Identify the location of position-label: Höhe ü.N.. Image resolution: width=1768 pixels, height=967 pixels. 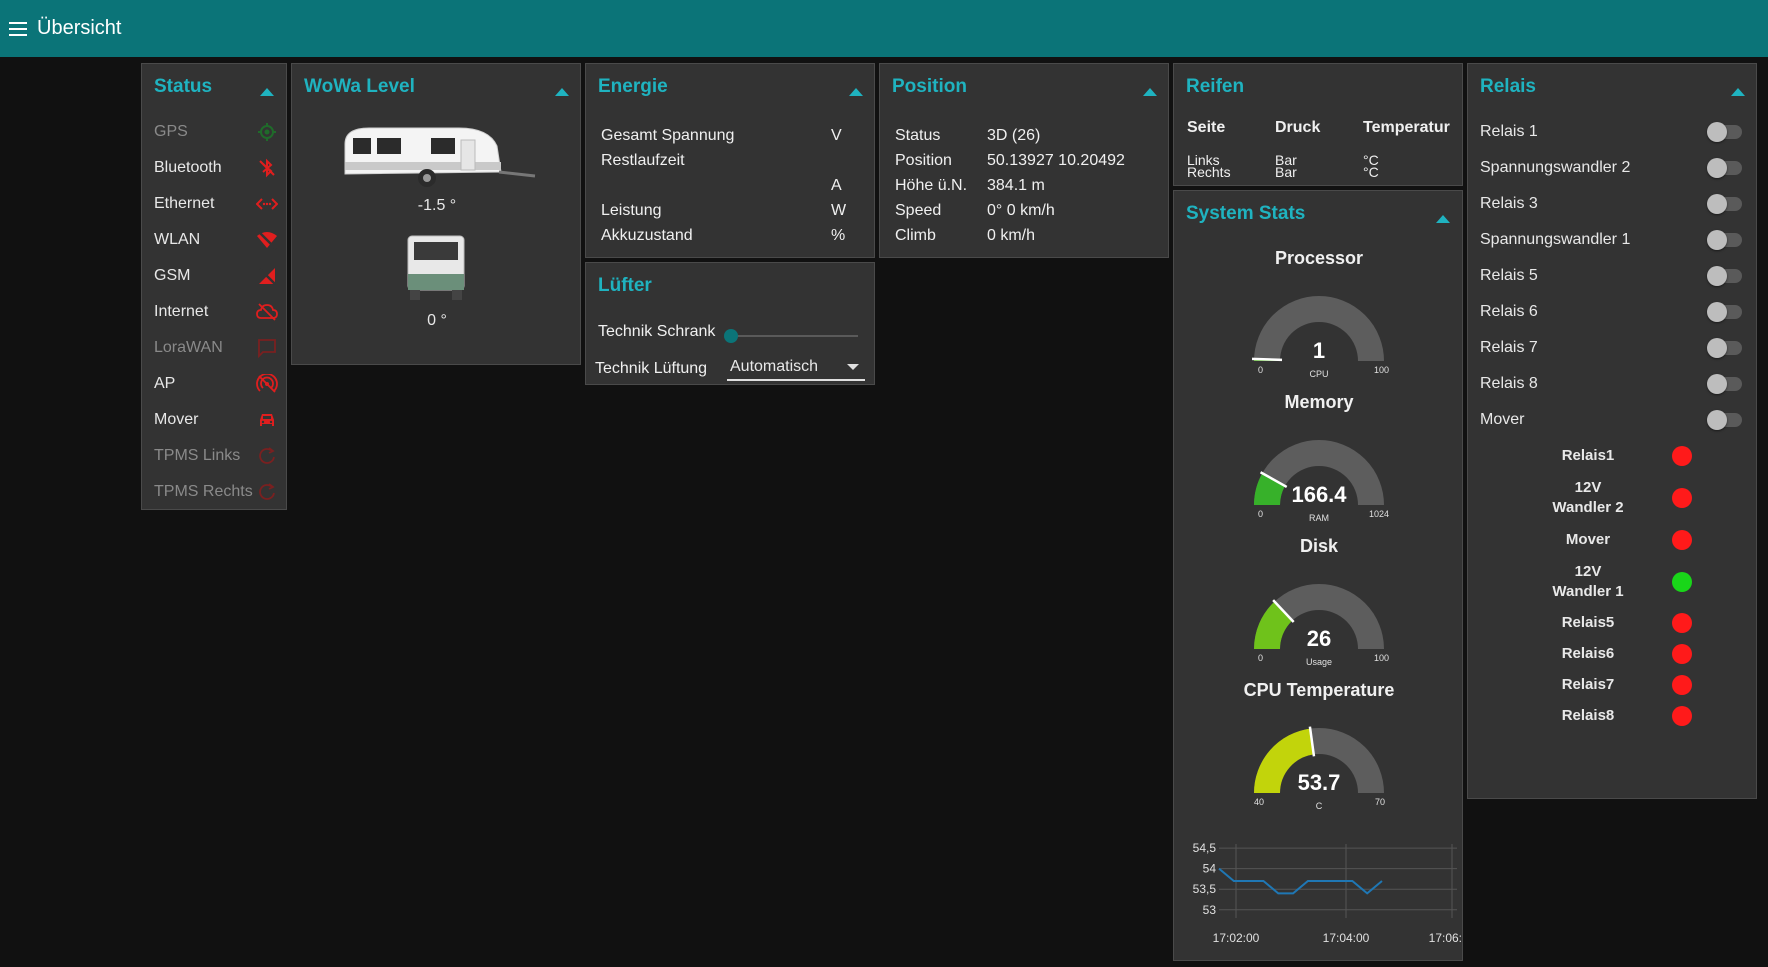
(931, 185).